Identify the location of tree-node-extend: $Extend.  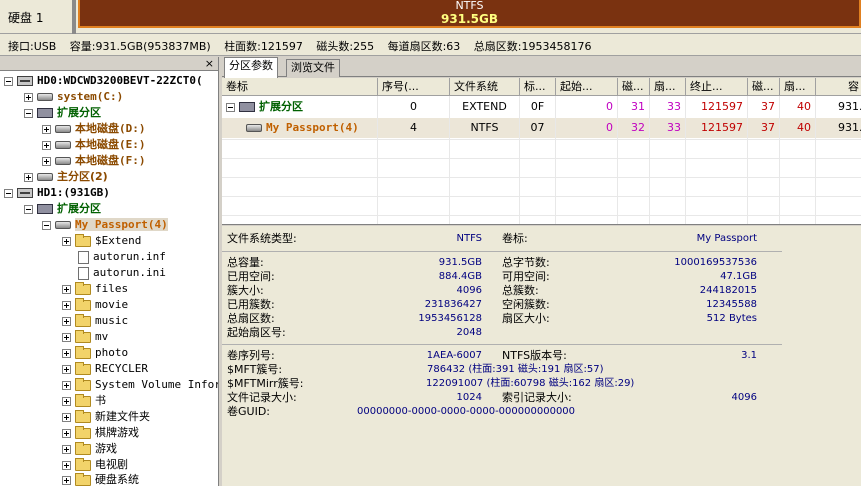
(101, 241).